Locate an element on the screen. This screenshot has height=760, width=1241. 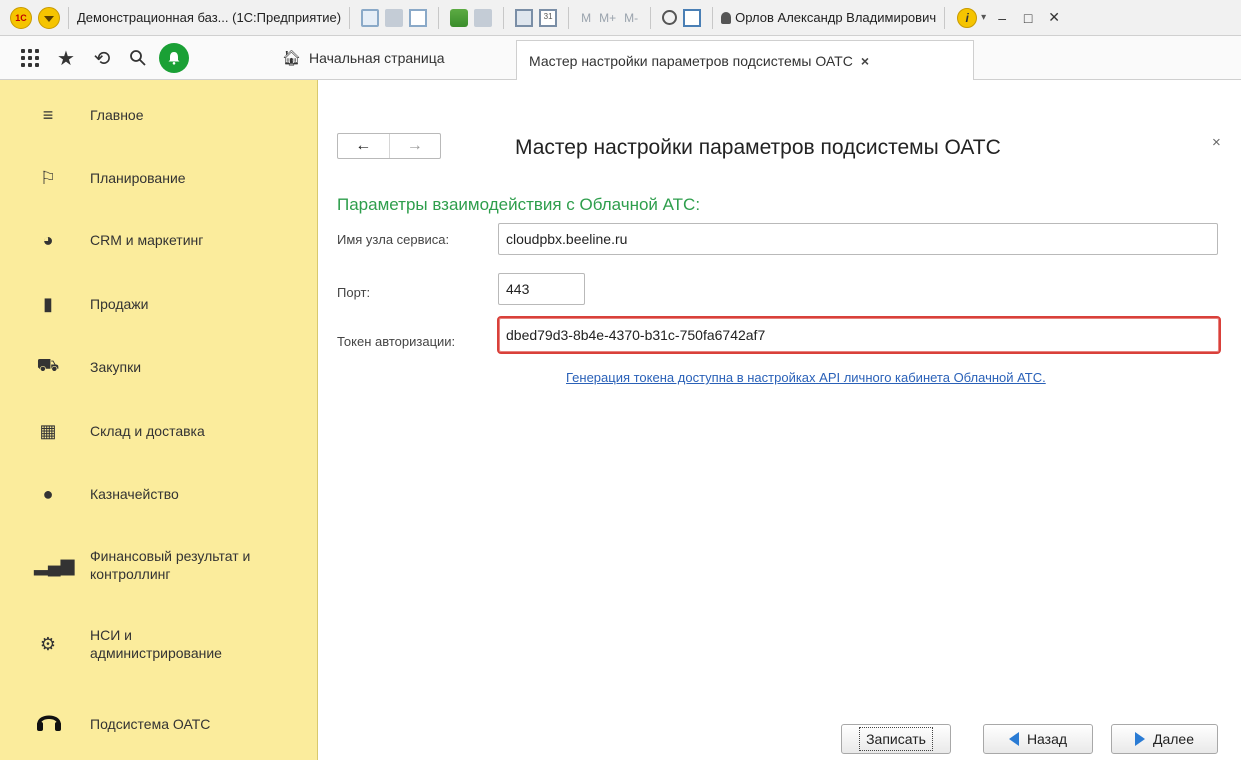
home-icon: 🏠︎ is located at coordinates (292, 58).